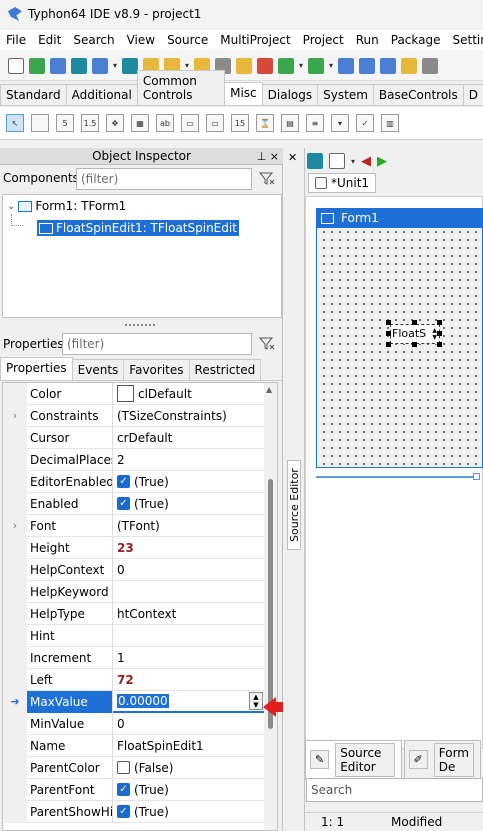 The height and width of the screenshot is (831, 483). What do you see at coordinates (130, 65) in the screenshot?
I see `search-icon` at bounding box center [130, 65].